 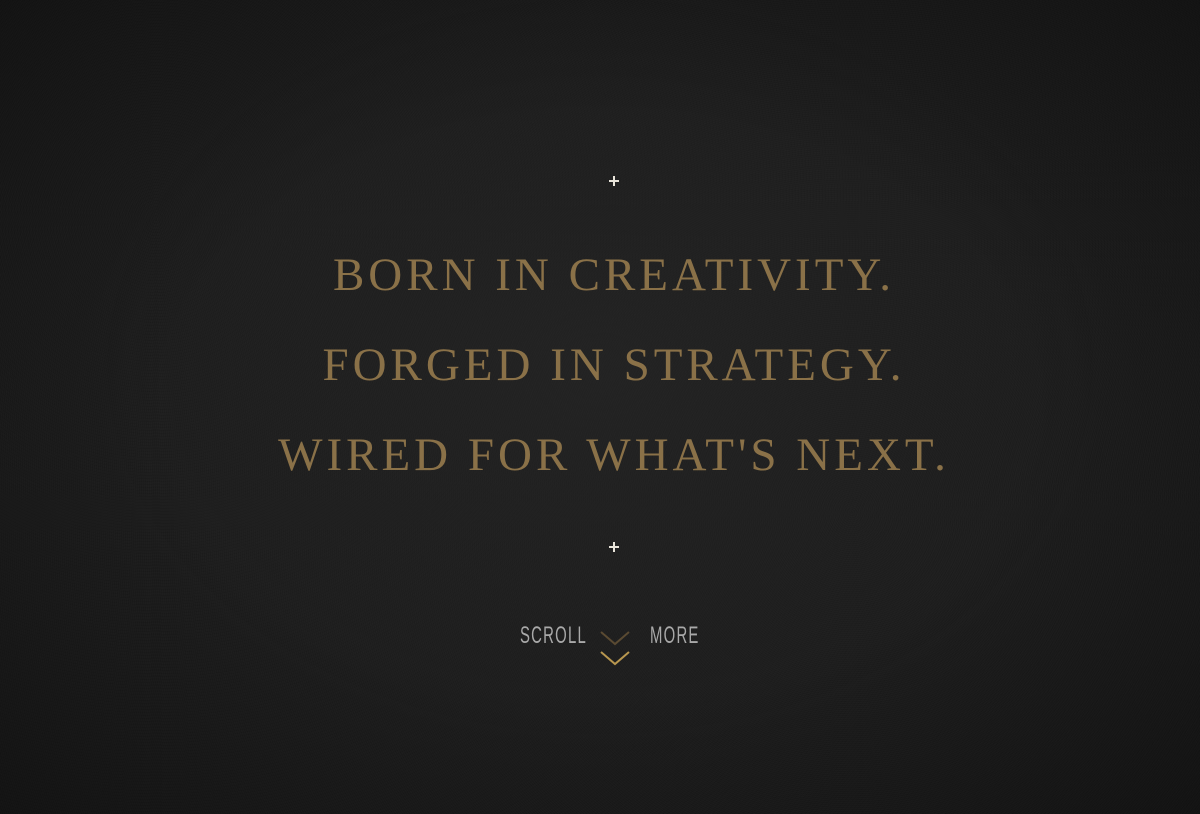 I want to click on hero-line-1: BORN IN CREATIVITY., so click(x=614, y=275).